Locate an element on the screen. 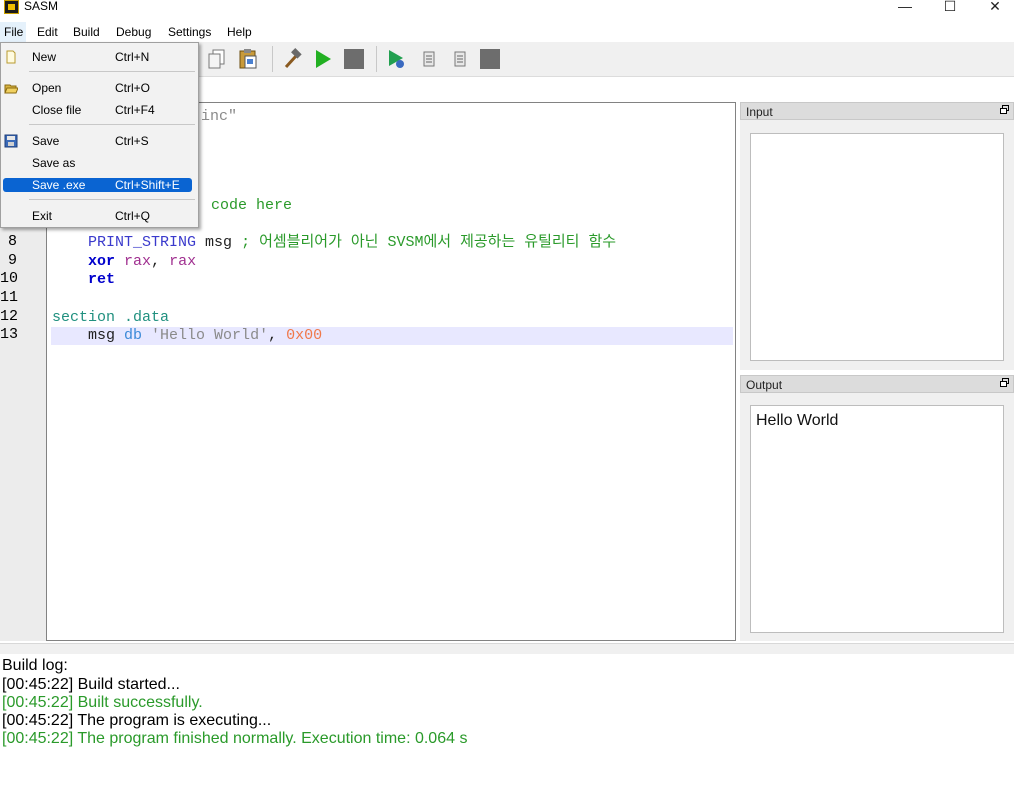  code-token: ret is located at coordinates (102, 279).